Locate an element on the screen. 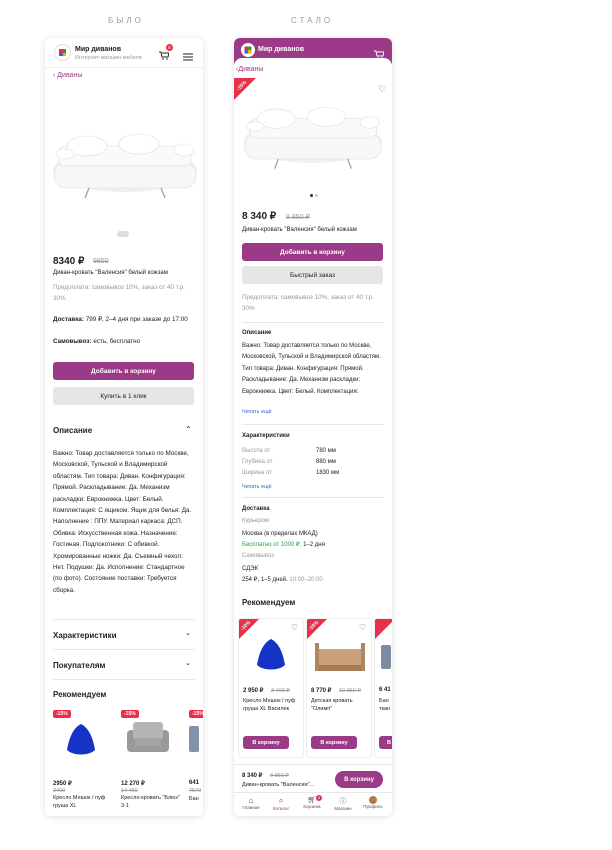 This screenshot has width=612, height=850. nav-shop: ⓘ Магазин is located at coordinates (343, 803).